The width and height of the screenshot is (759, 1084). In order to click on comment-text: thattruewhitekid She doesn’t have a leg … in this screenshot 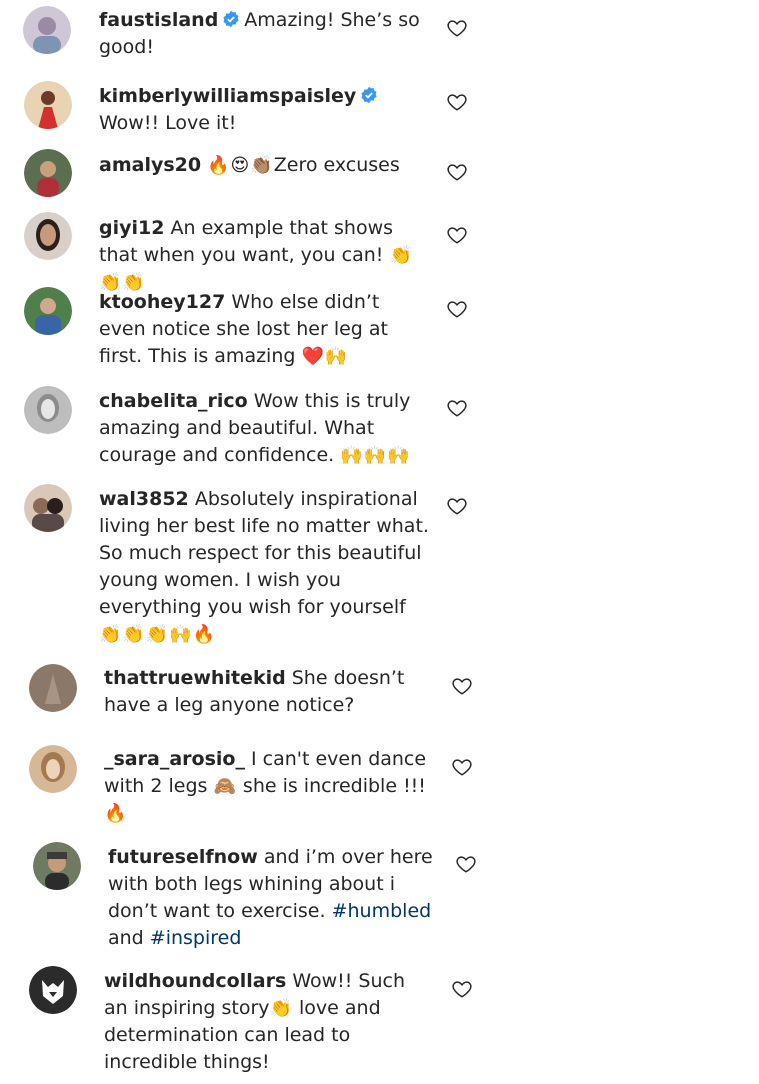, I will do `click(269, 692)`.